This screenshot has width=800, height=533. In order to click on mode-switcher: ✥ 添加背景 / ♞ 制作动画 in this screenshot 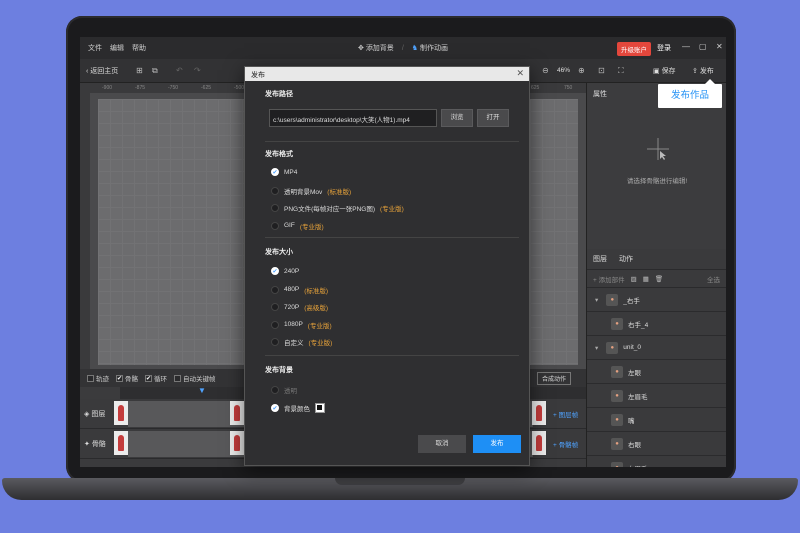, I will do `click(403, 48)`.